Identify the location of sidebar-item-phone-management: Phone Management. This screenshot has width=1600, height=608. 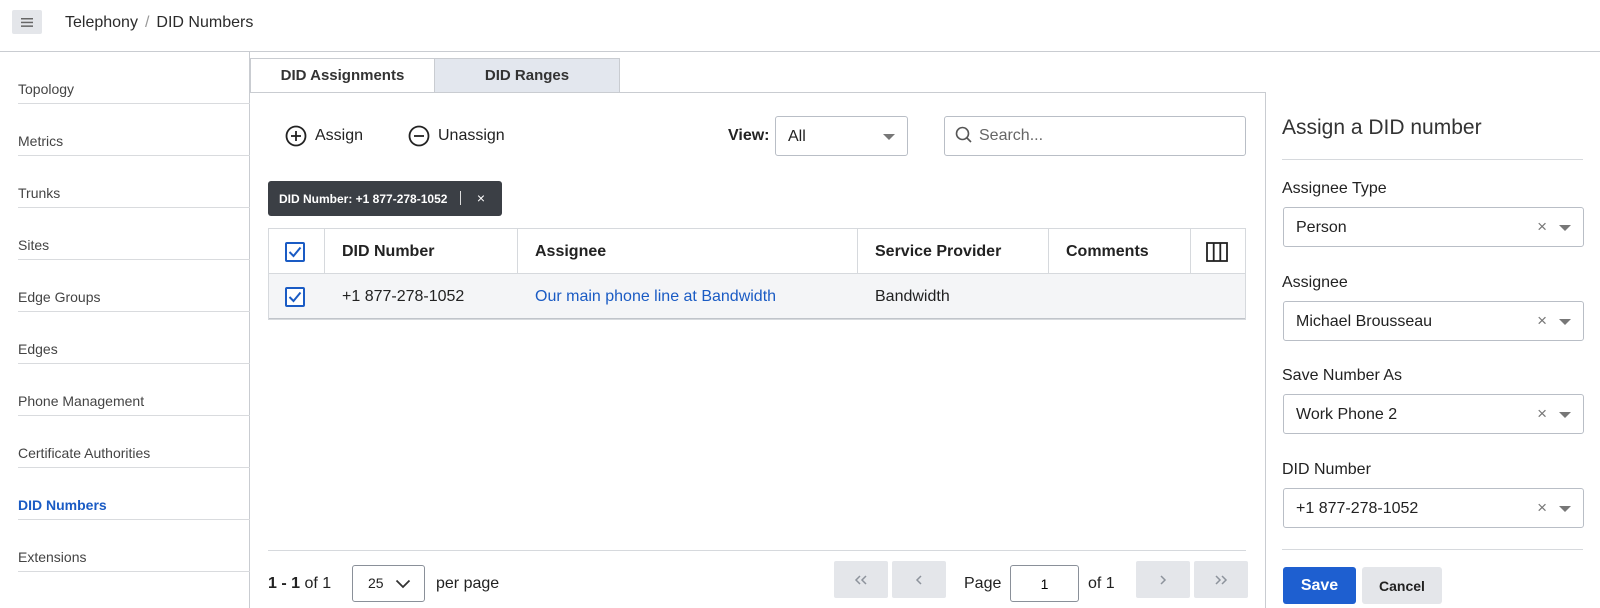
(134, 390).